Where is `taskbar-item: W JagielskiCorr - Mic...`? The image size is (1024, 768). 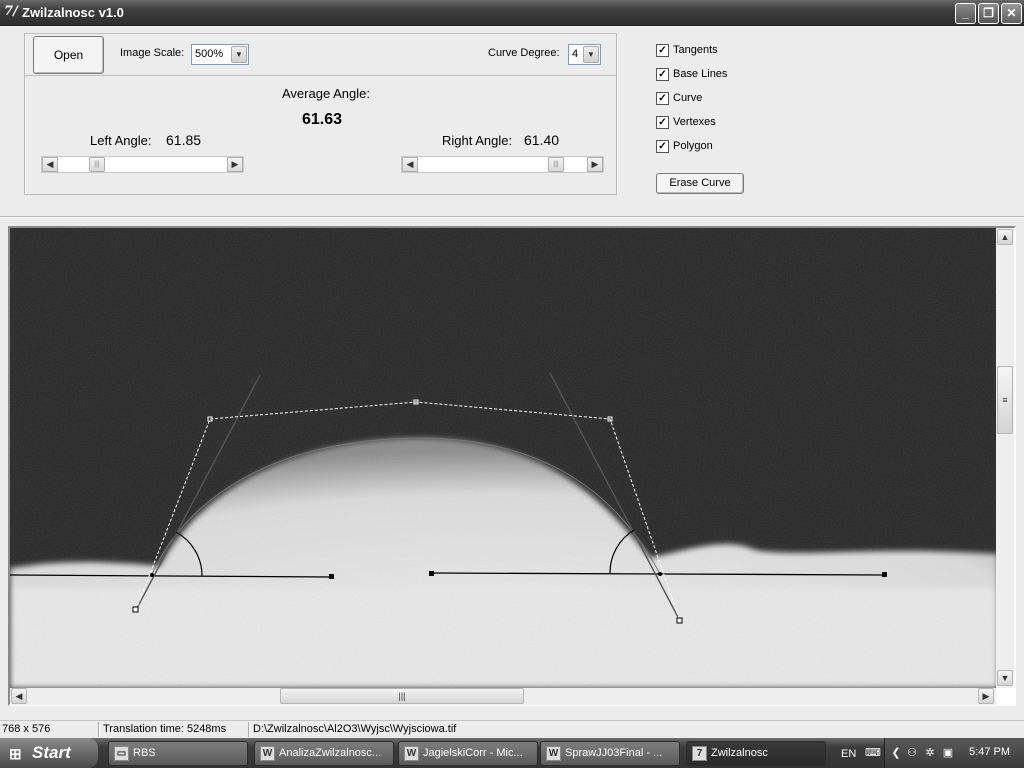 taskbar-item: W JagielskiCorr - Mic... is located at coordinates (468, 753).